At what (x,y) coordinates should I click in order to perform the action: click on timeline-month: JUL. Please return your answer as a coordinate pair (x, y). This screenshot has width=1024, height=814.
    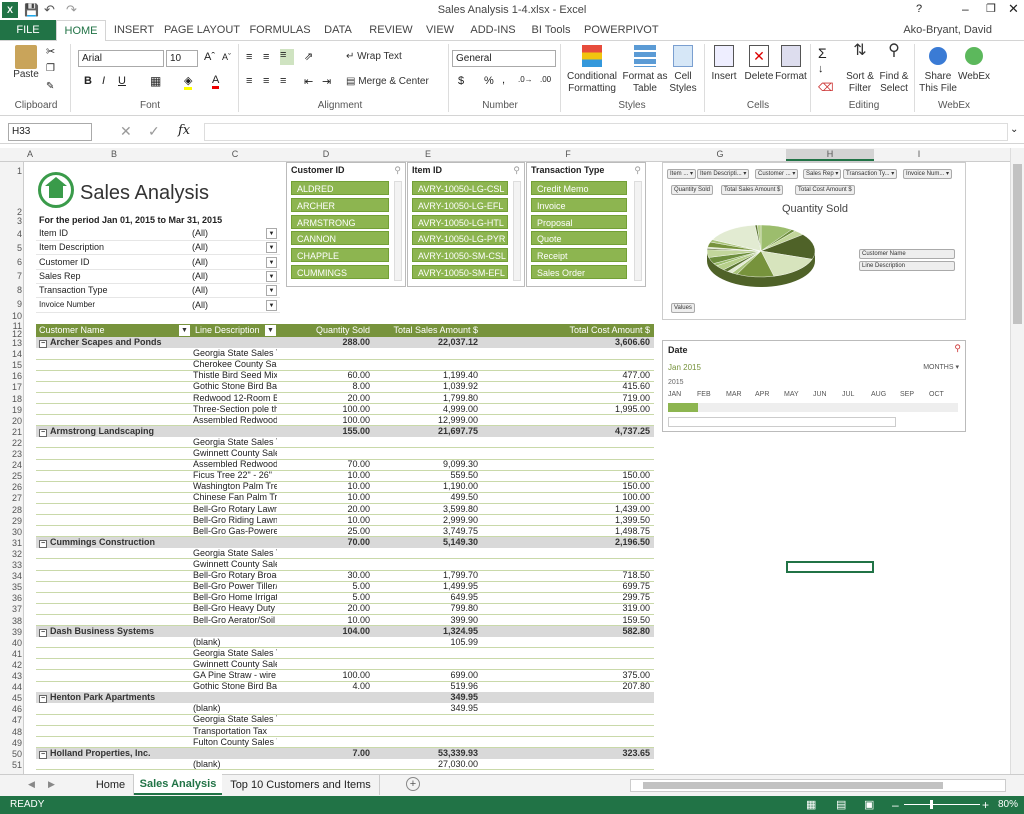
    Looking at the image, I should click on (848, 394).